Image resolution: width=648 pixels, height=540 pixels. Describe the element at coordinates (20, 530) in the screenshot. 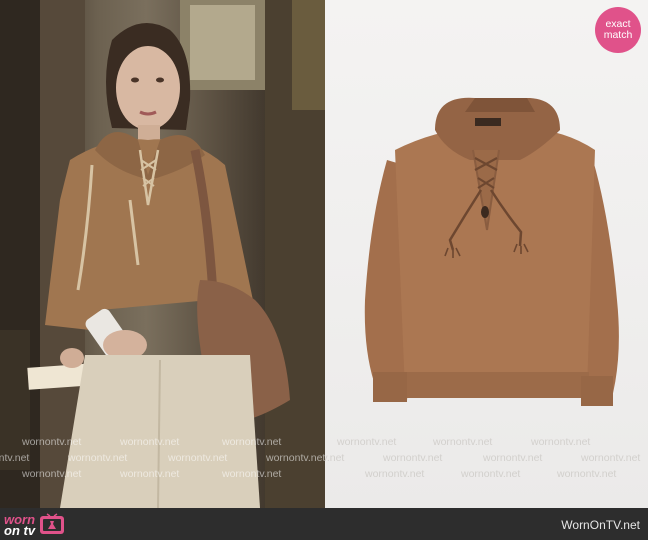

I see `logo-ontv-text: on tv` at that location.